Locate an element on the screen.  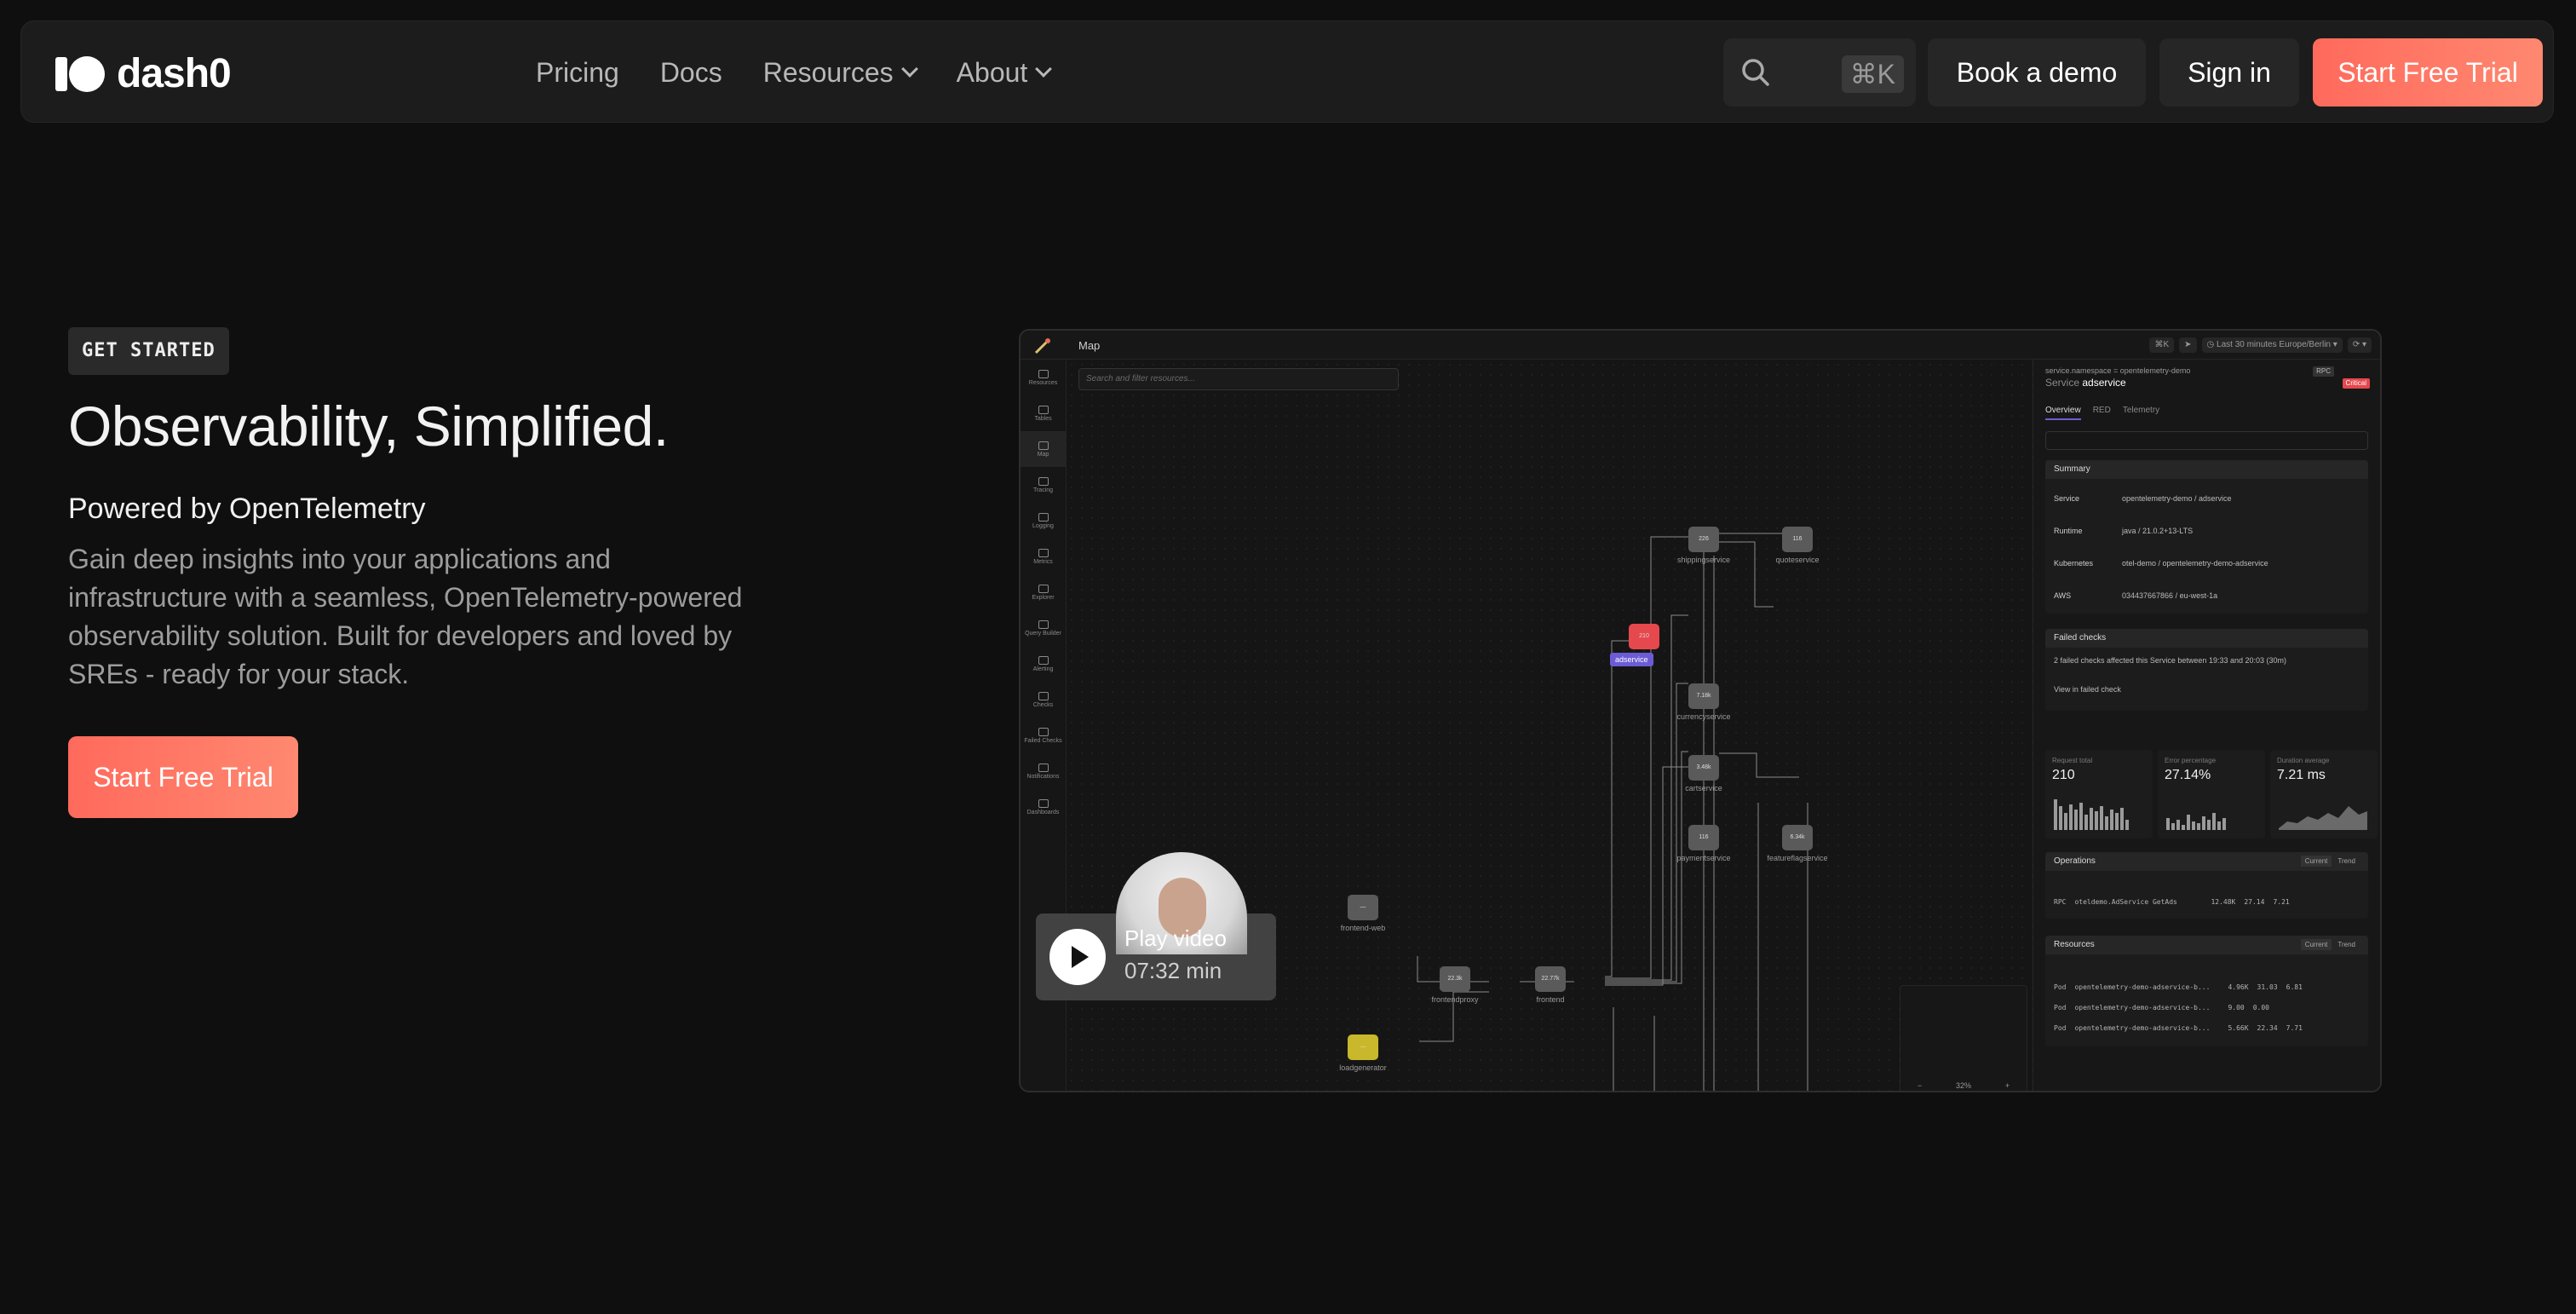
sidebar-item-label: Alerting is located at coordinates (1043, 669).